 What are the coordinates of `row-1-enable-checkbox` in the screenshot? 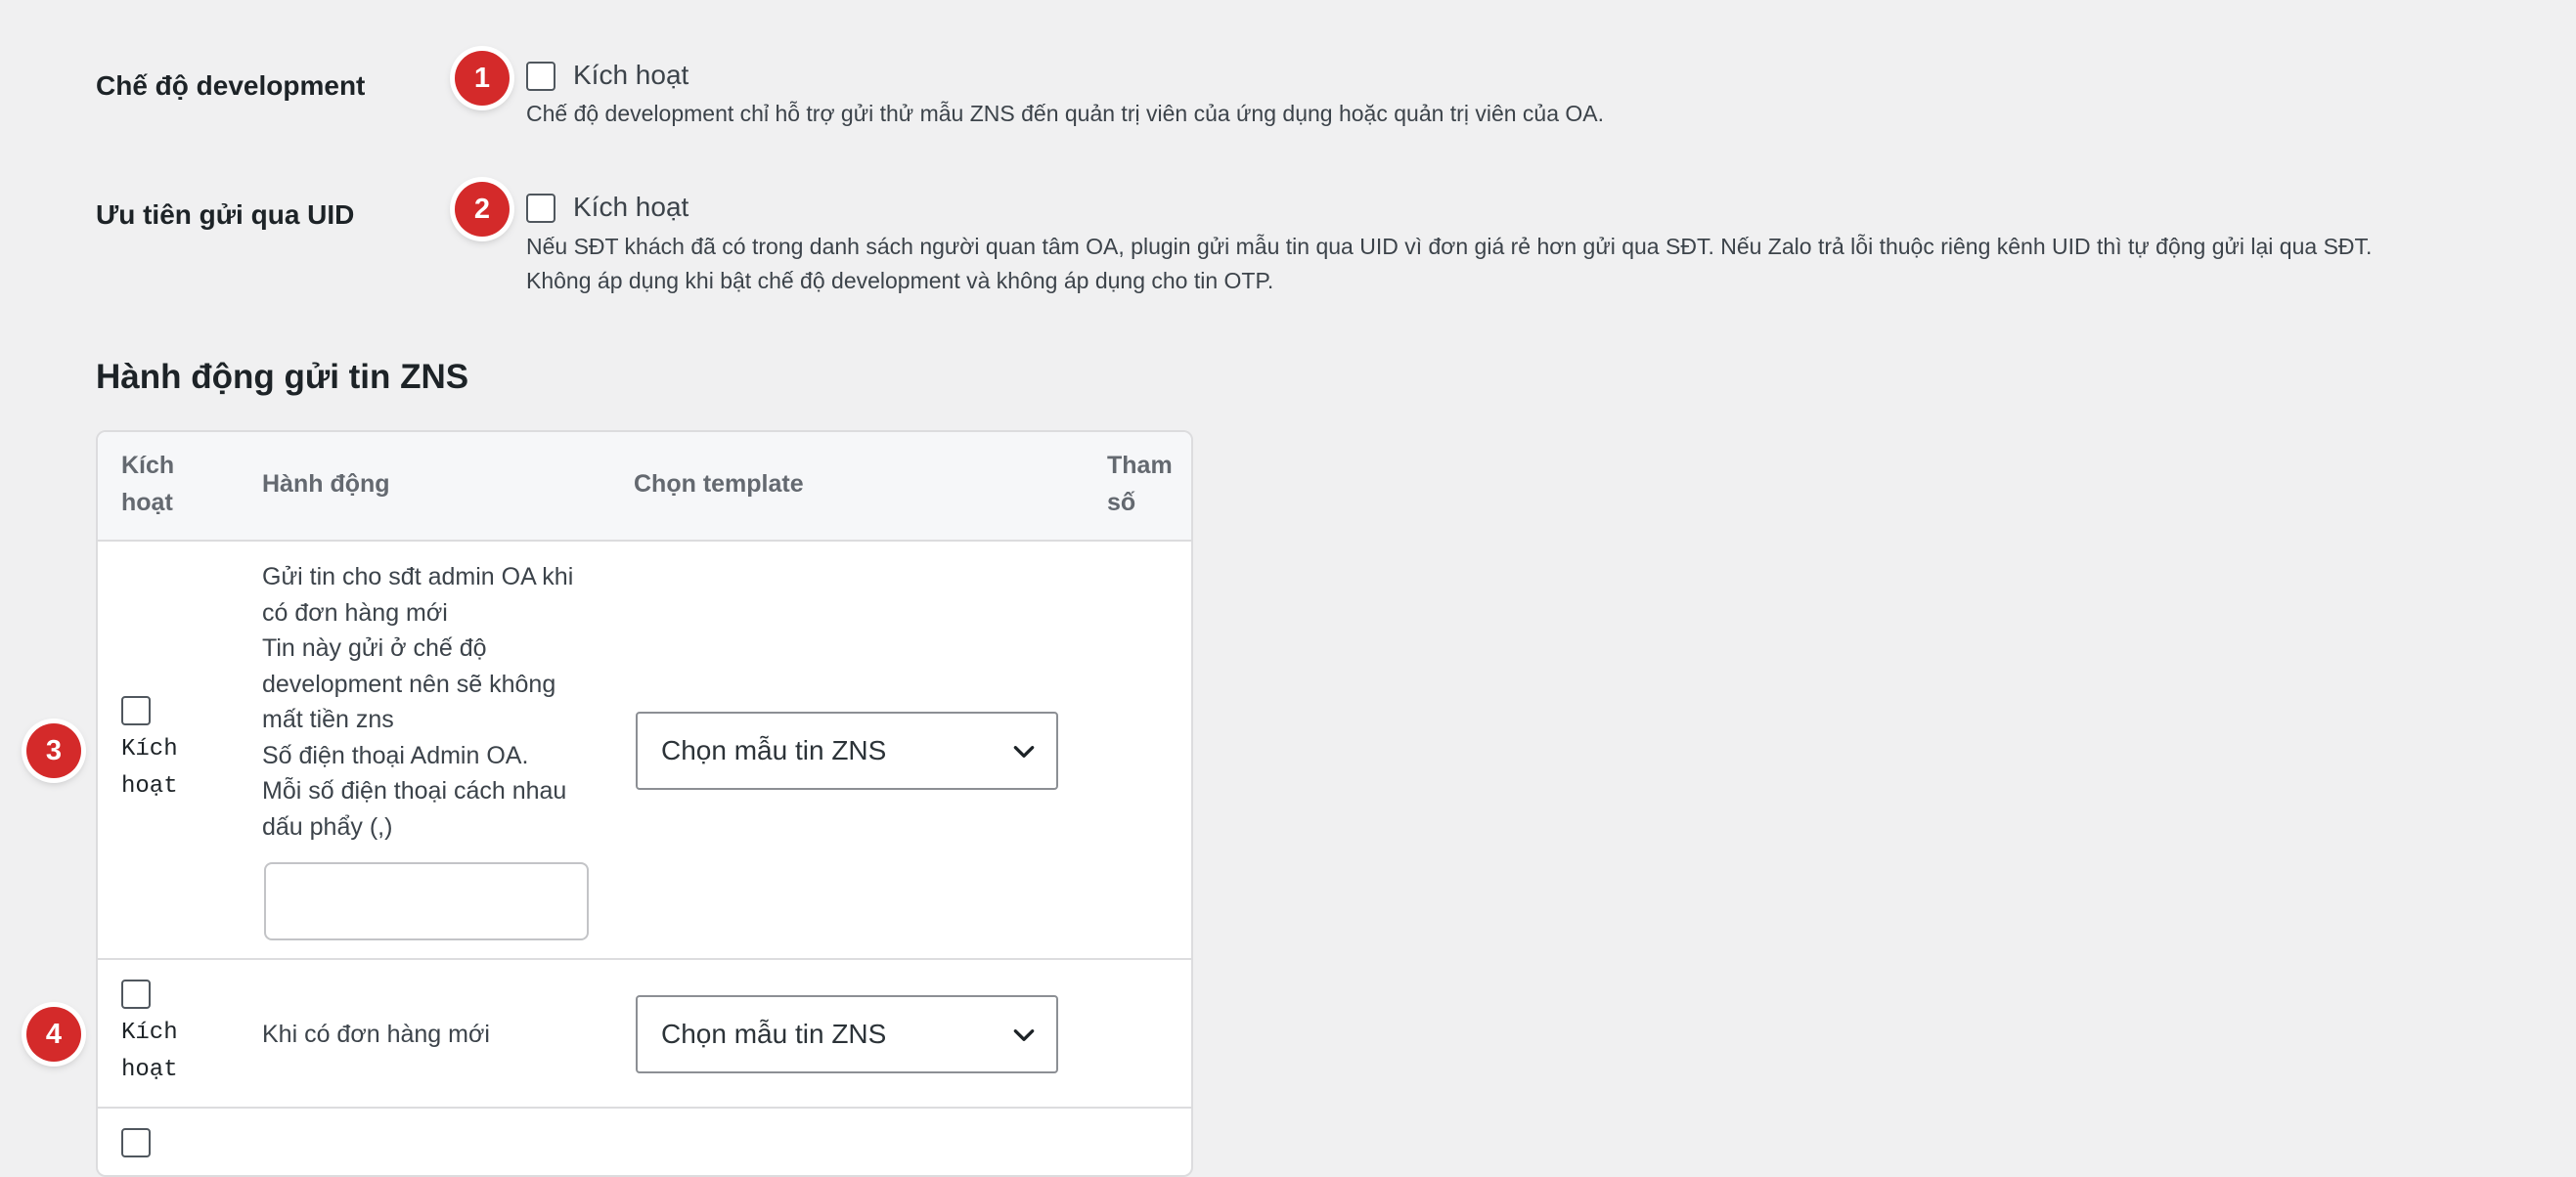 It's located at (136, 710).